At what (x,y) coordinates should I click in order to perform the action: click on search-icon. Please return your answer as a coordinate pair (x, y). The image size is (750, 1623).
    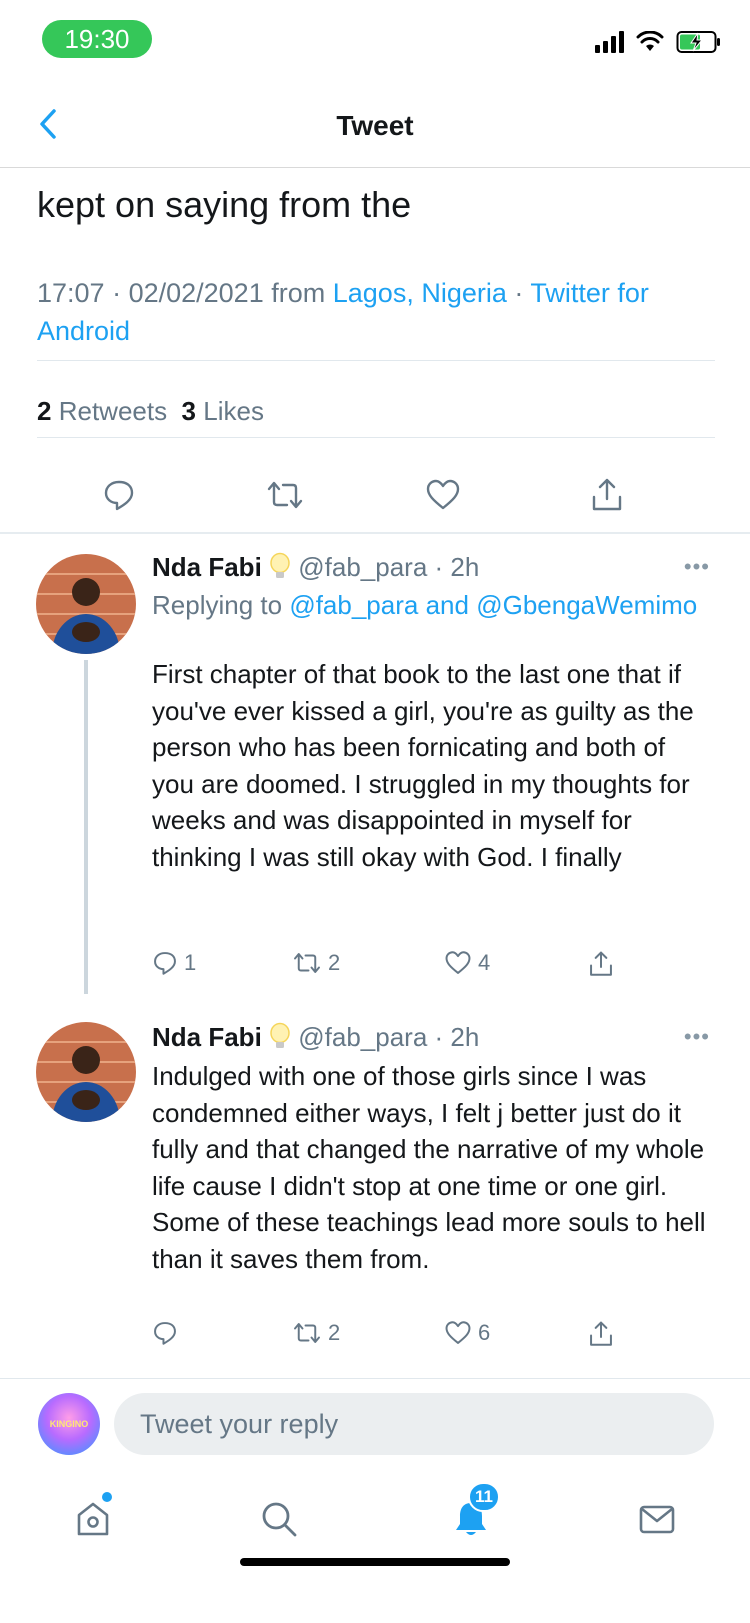
    Looking at the image, I should click on (279, 1519).